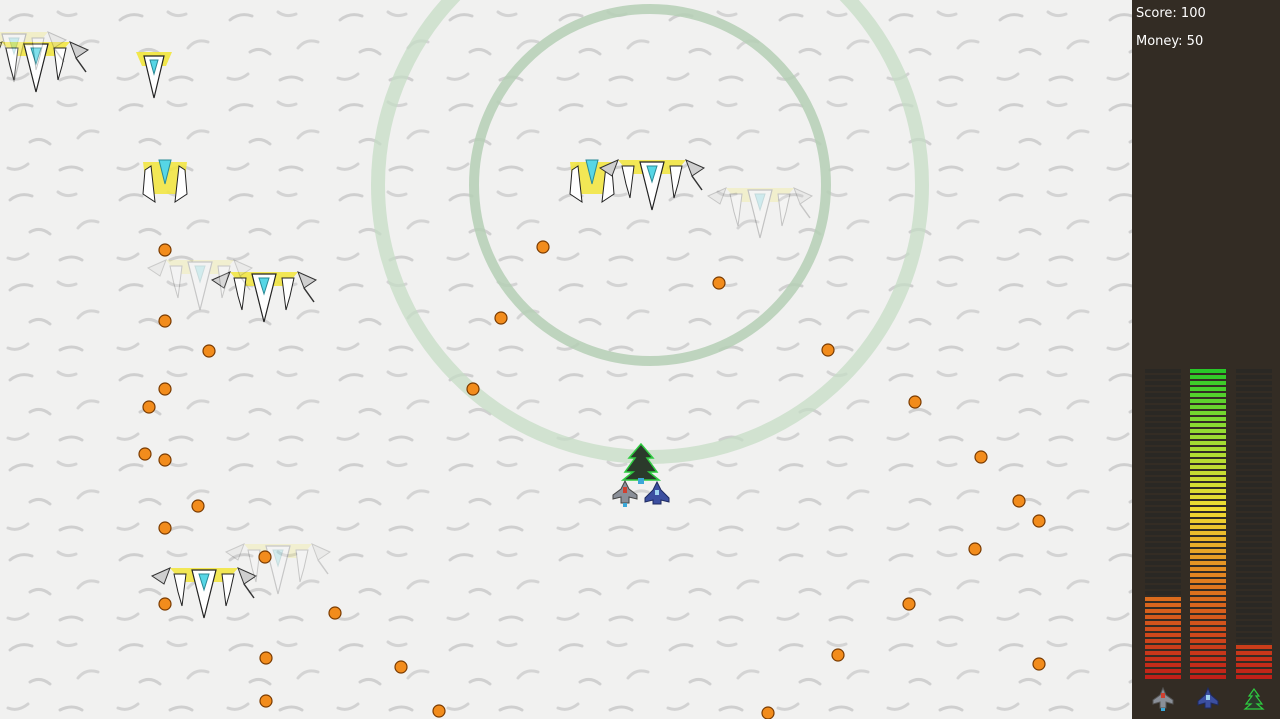  I want to click on score-text: Score: 100, so click(1171, 13).